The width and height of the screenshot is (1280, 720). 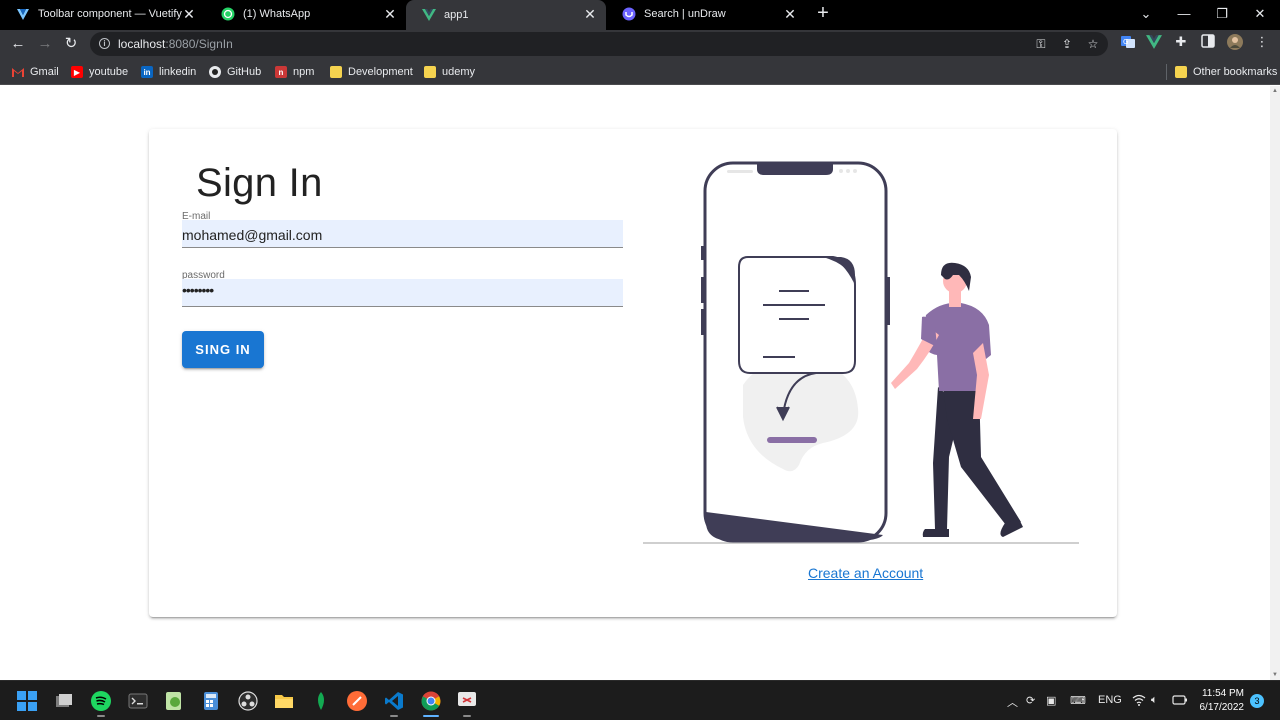 What do you see at coordinates (71, 44) in the screenshot?
I see `reload-icon: ↻` at bounding box center [71, 44].